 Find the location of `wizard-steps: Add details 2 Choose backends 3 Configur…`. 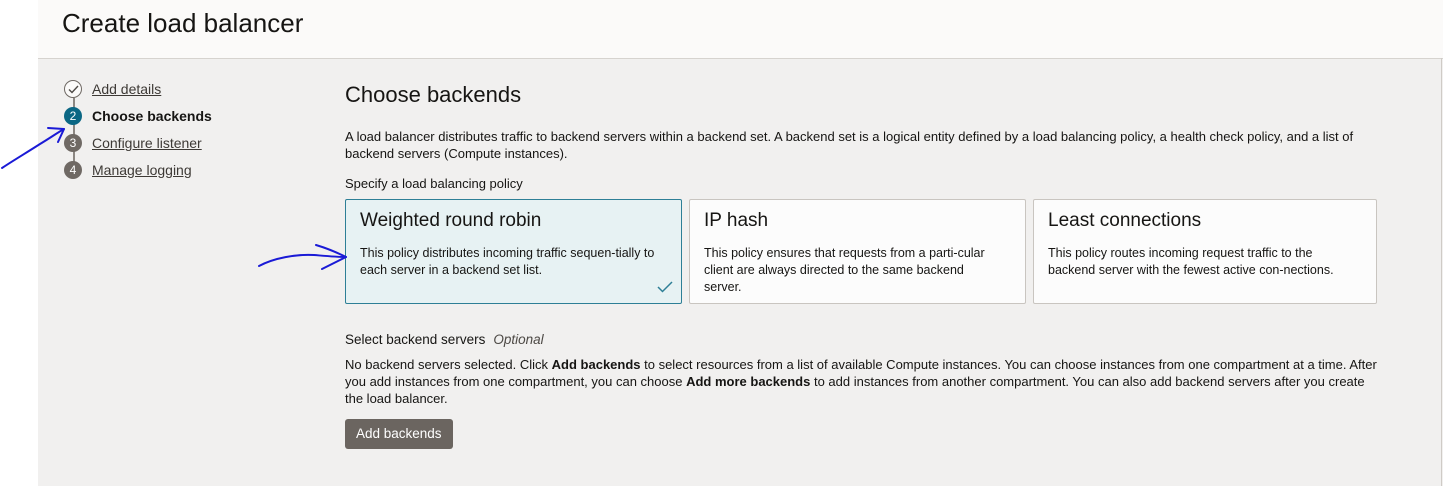

wizard-steps: Add details 2 Choose backends 3 Configur… is located at coordinates (184, 135).